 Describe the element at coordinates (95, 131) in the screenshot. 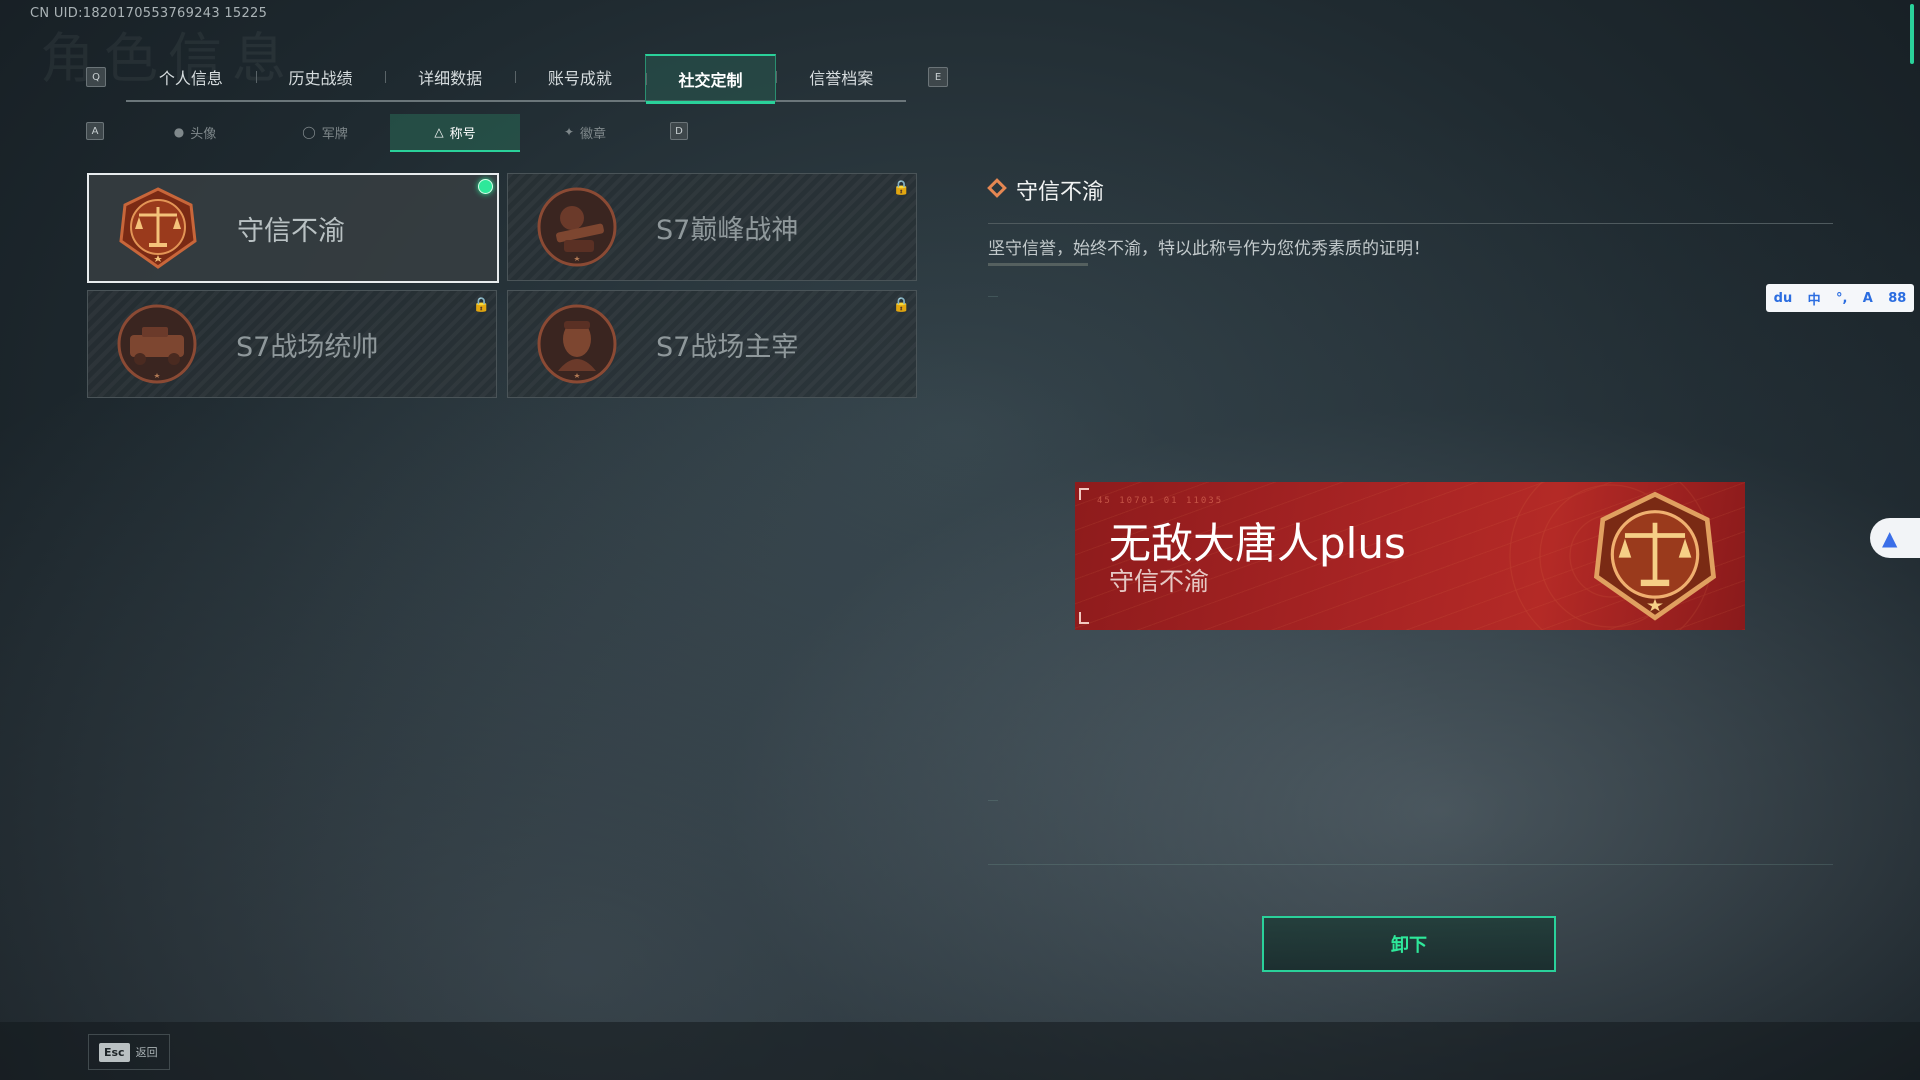

I see `key-hint-a: A` at that location.